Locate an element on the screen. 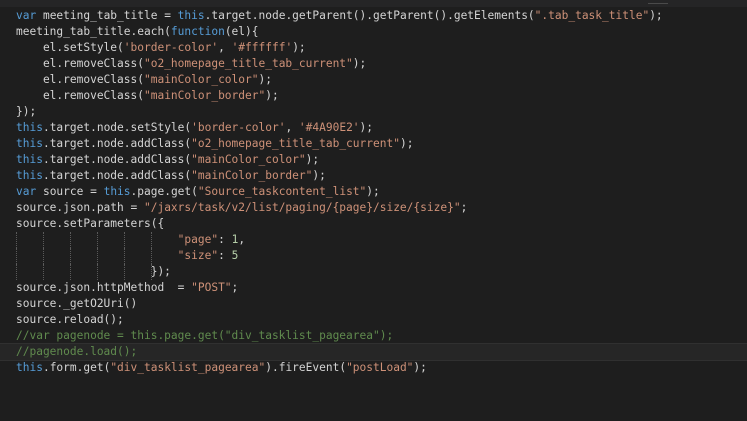 The height and width of the screenshot is (421, 747). code-token: source.setParameters({ is located at coordinates (90, 223).